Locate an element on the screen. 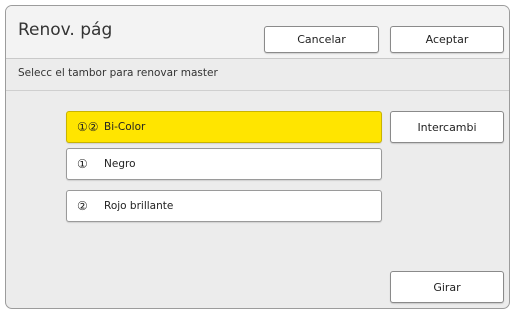 This screenshot has height=314, width=515. swap-button: Intercambi is located at coordinates (447, 127).